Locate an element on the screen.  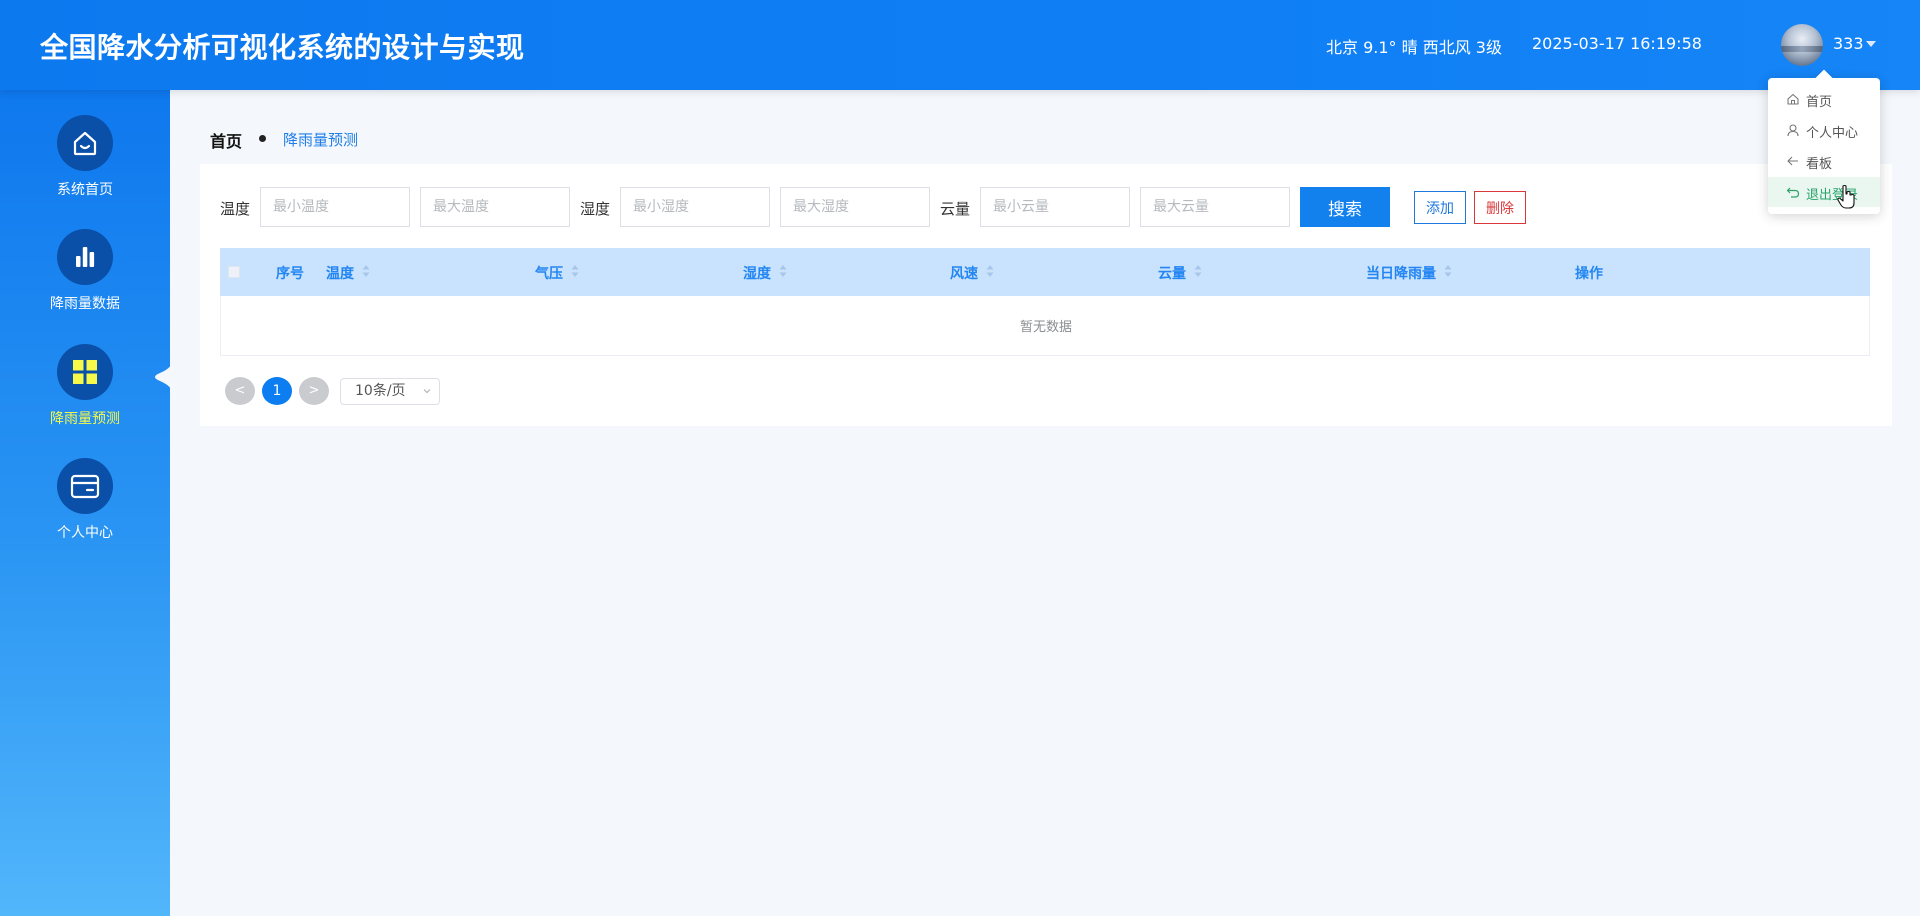
breadcrumb-current: 降雨量预测 is located at coordinates (321, 140).